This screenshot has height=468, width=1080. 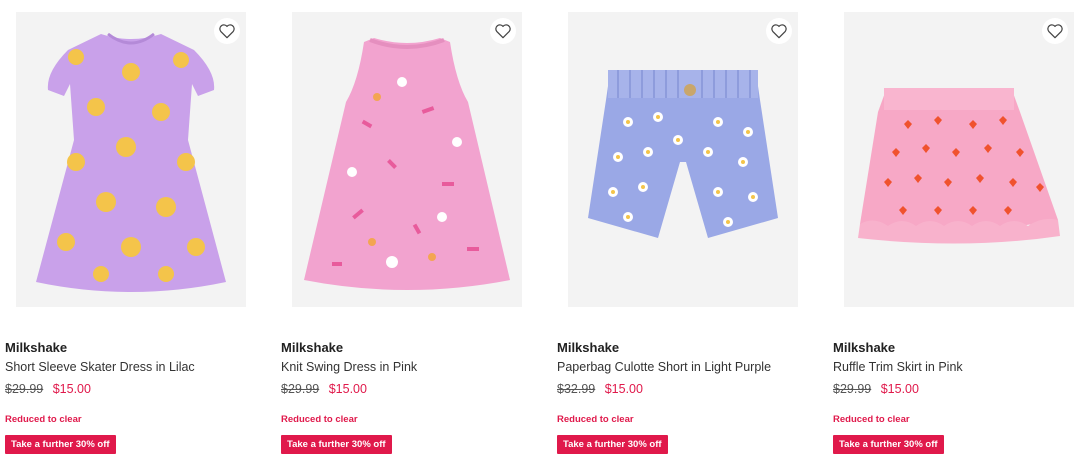 I want to click on shorts-image, so click(x=683, y=159).